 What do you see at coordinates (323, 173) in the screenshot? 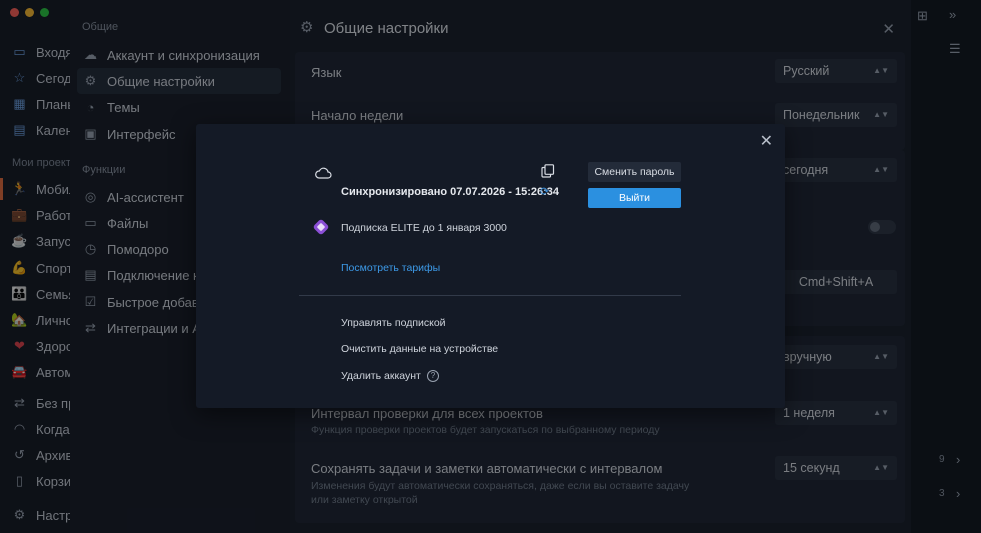
I see `cloud-icon` at bounding box center [323, 173].